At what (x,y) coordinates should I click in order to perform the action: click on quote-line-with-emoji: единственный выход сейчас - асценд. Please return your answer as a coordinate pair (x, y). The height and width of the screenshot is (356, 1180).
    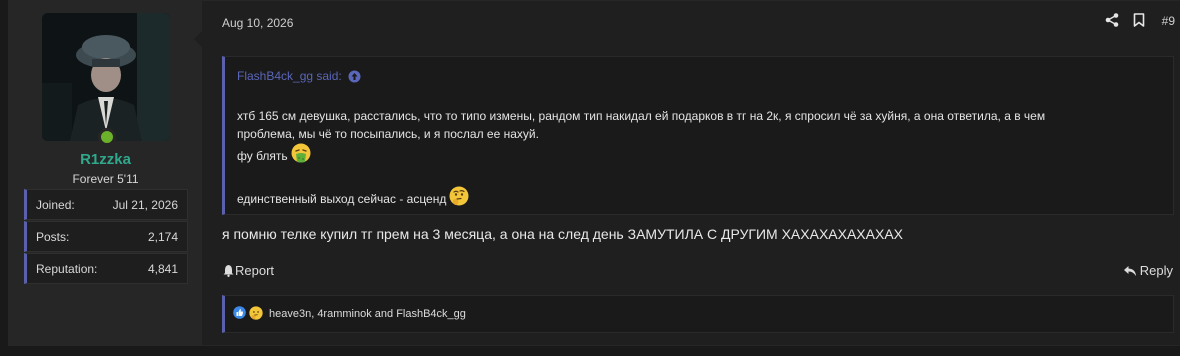
    Looking at the image, I should click on (697, 198).